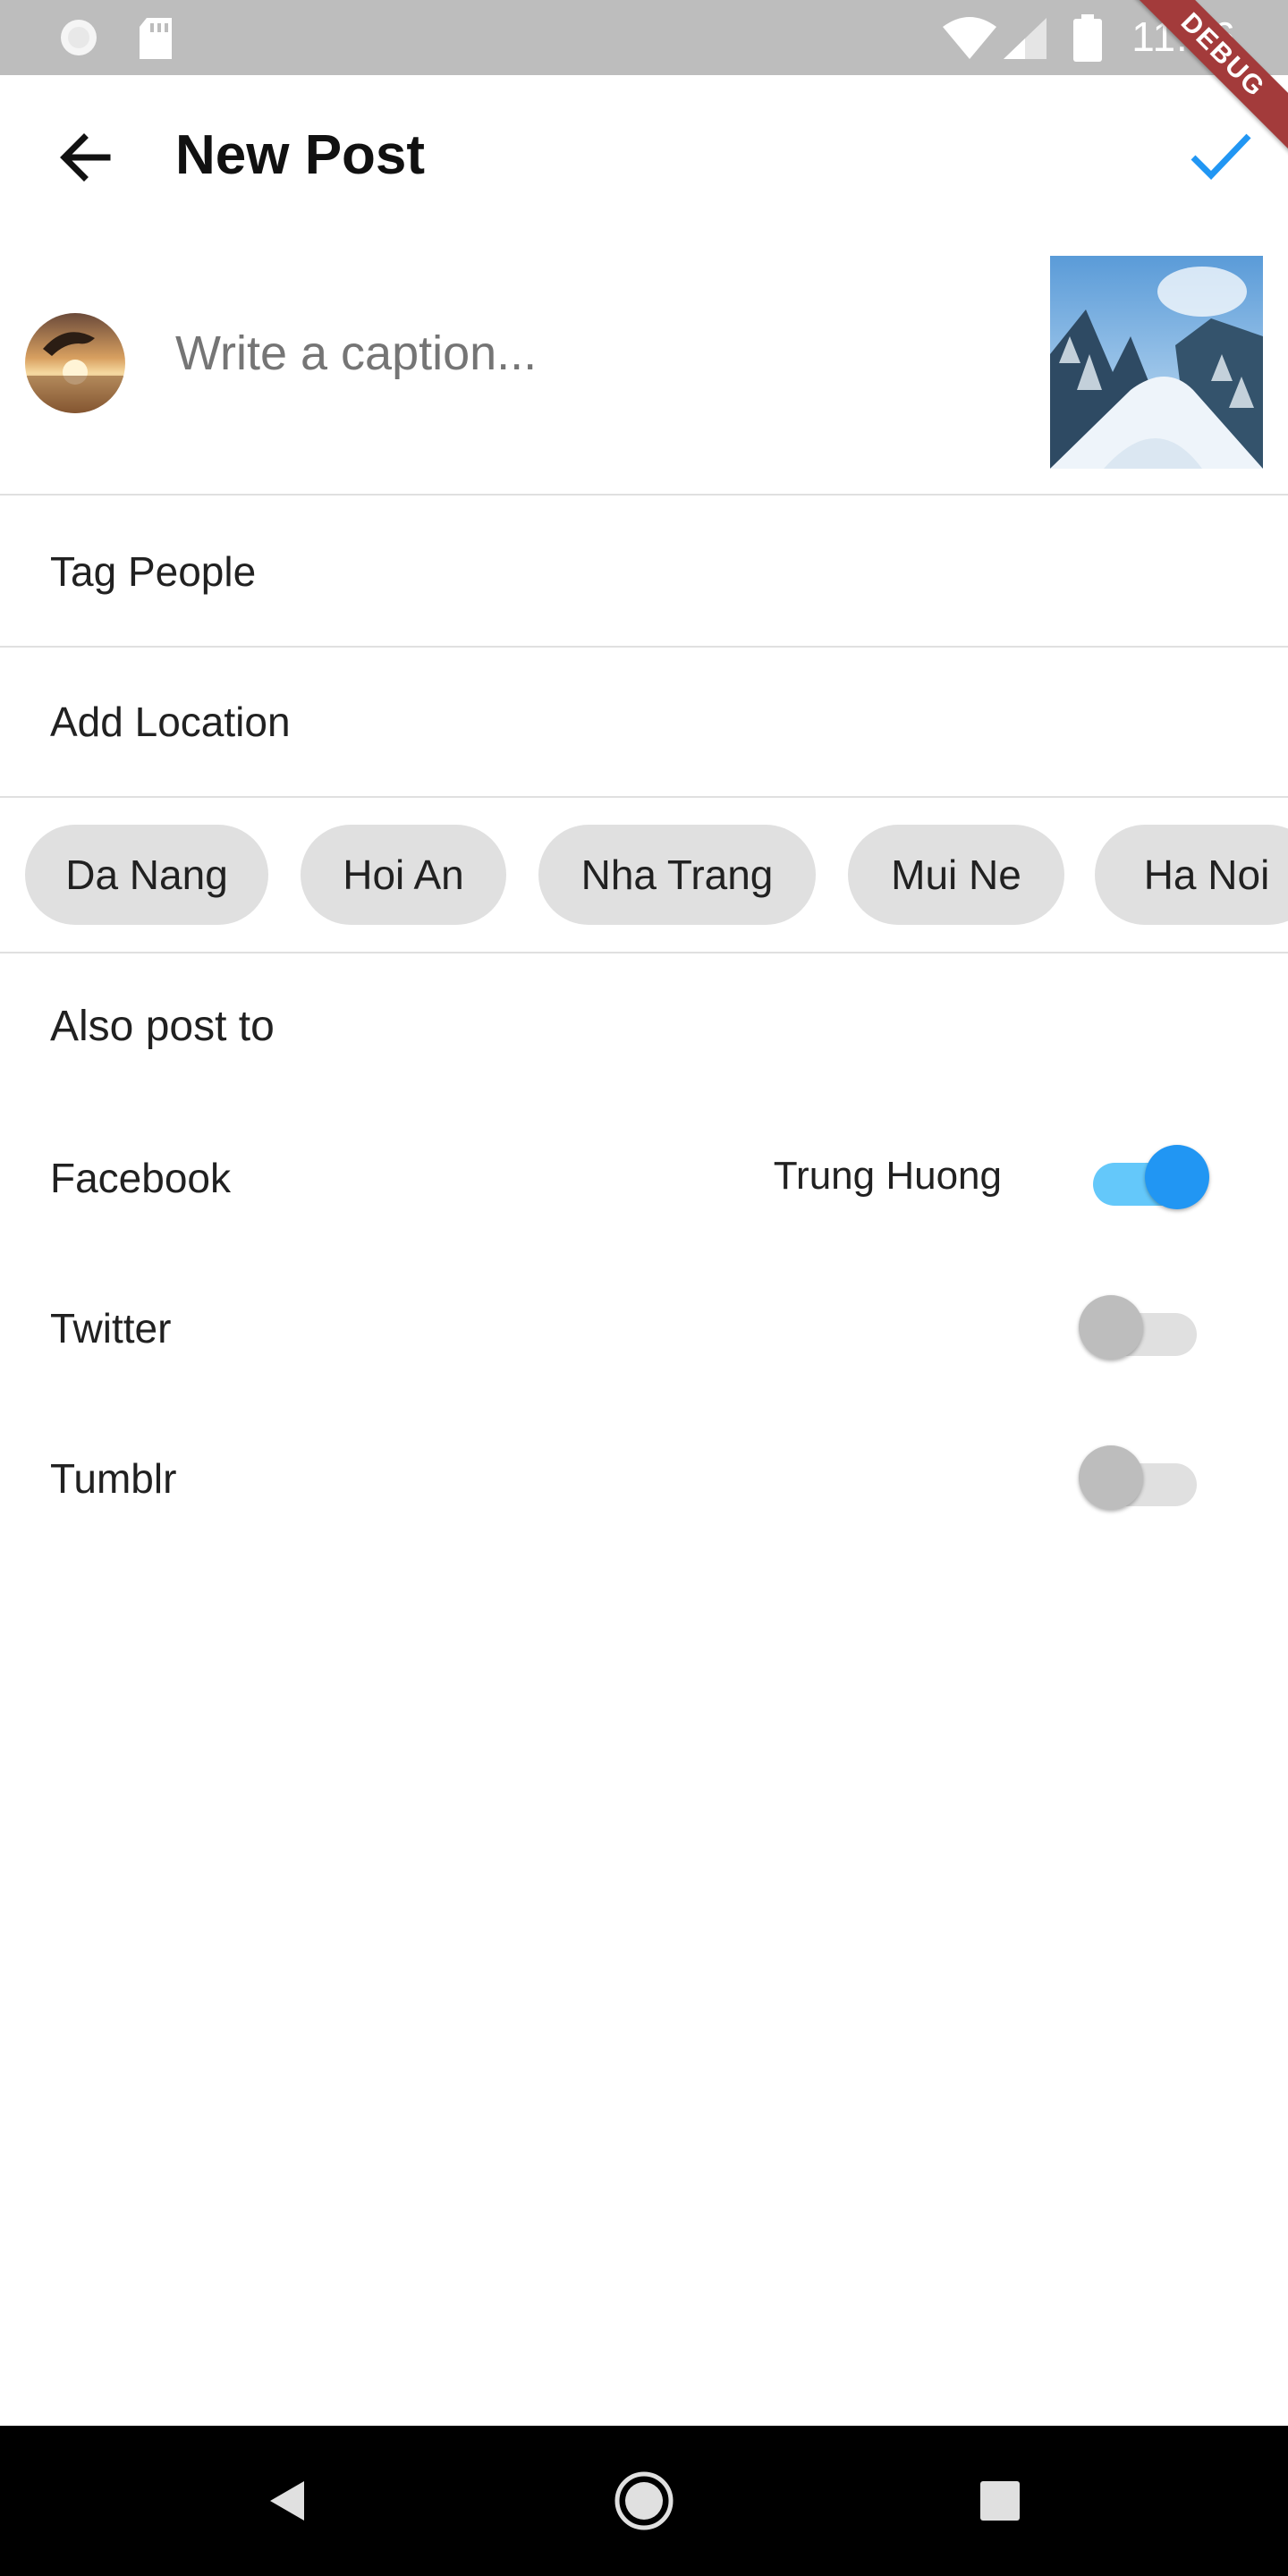 The width and height of the screenshot is (1288, 2576). Describe the element at coordinates (79, 37) in the screenshot. I see `circle-icon` at that location.